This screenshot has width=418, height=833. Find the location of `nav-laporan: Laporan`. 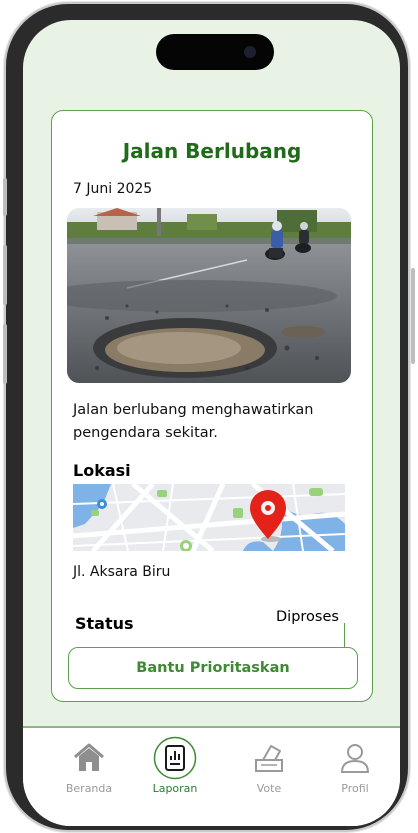

nav-laporan: Laporan is located at coordinates (175, 765).